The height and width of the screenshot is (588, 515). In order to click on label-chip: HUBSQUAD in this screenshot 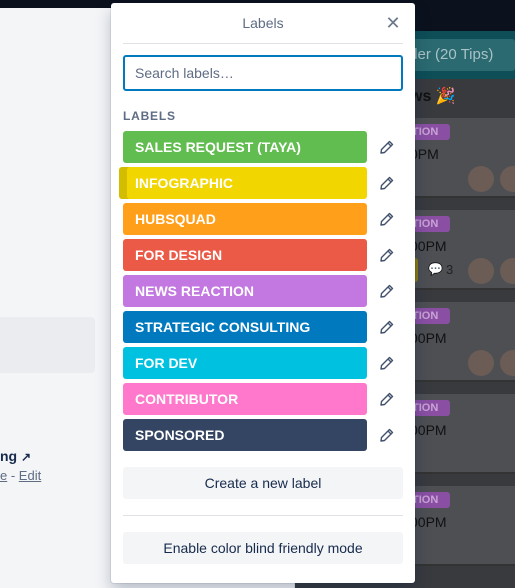, I will do `click(245, 219)`.